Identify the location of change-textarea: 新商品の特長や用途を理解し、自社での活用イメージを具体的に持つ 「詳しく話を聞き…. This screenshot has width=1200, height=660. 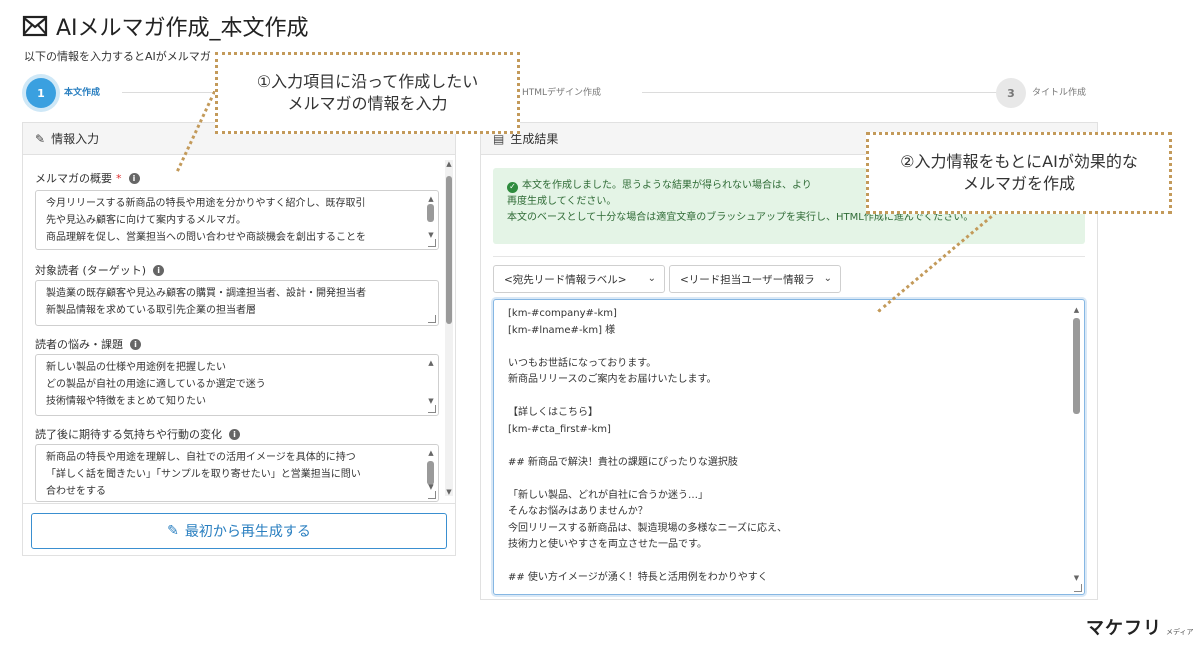
(237, 473).